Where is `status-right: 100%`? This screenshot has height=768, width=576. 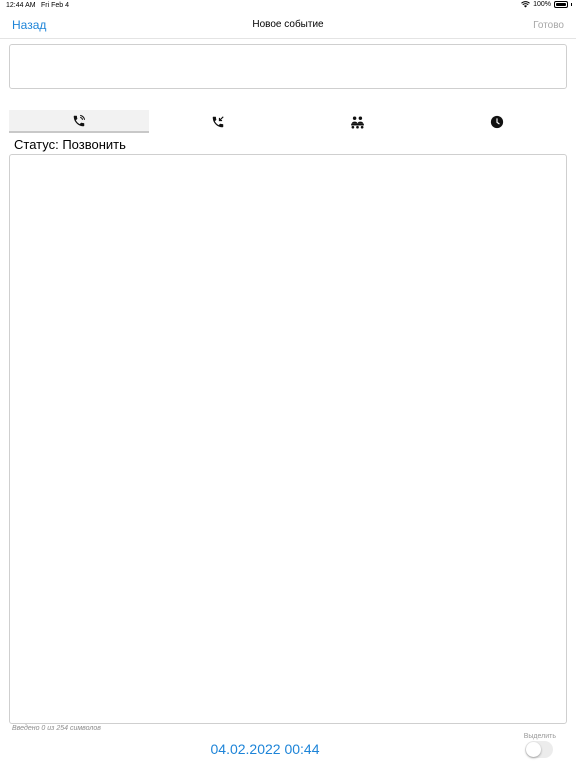 status-right: 100% is located at coordinates (546, 4).